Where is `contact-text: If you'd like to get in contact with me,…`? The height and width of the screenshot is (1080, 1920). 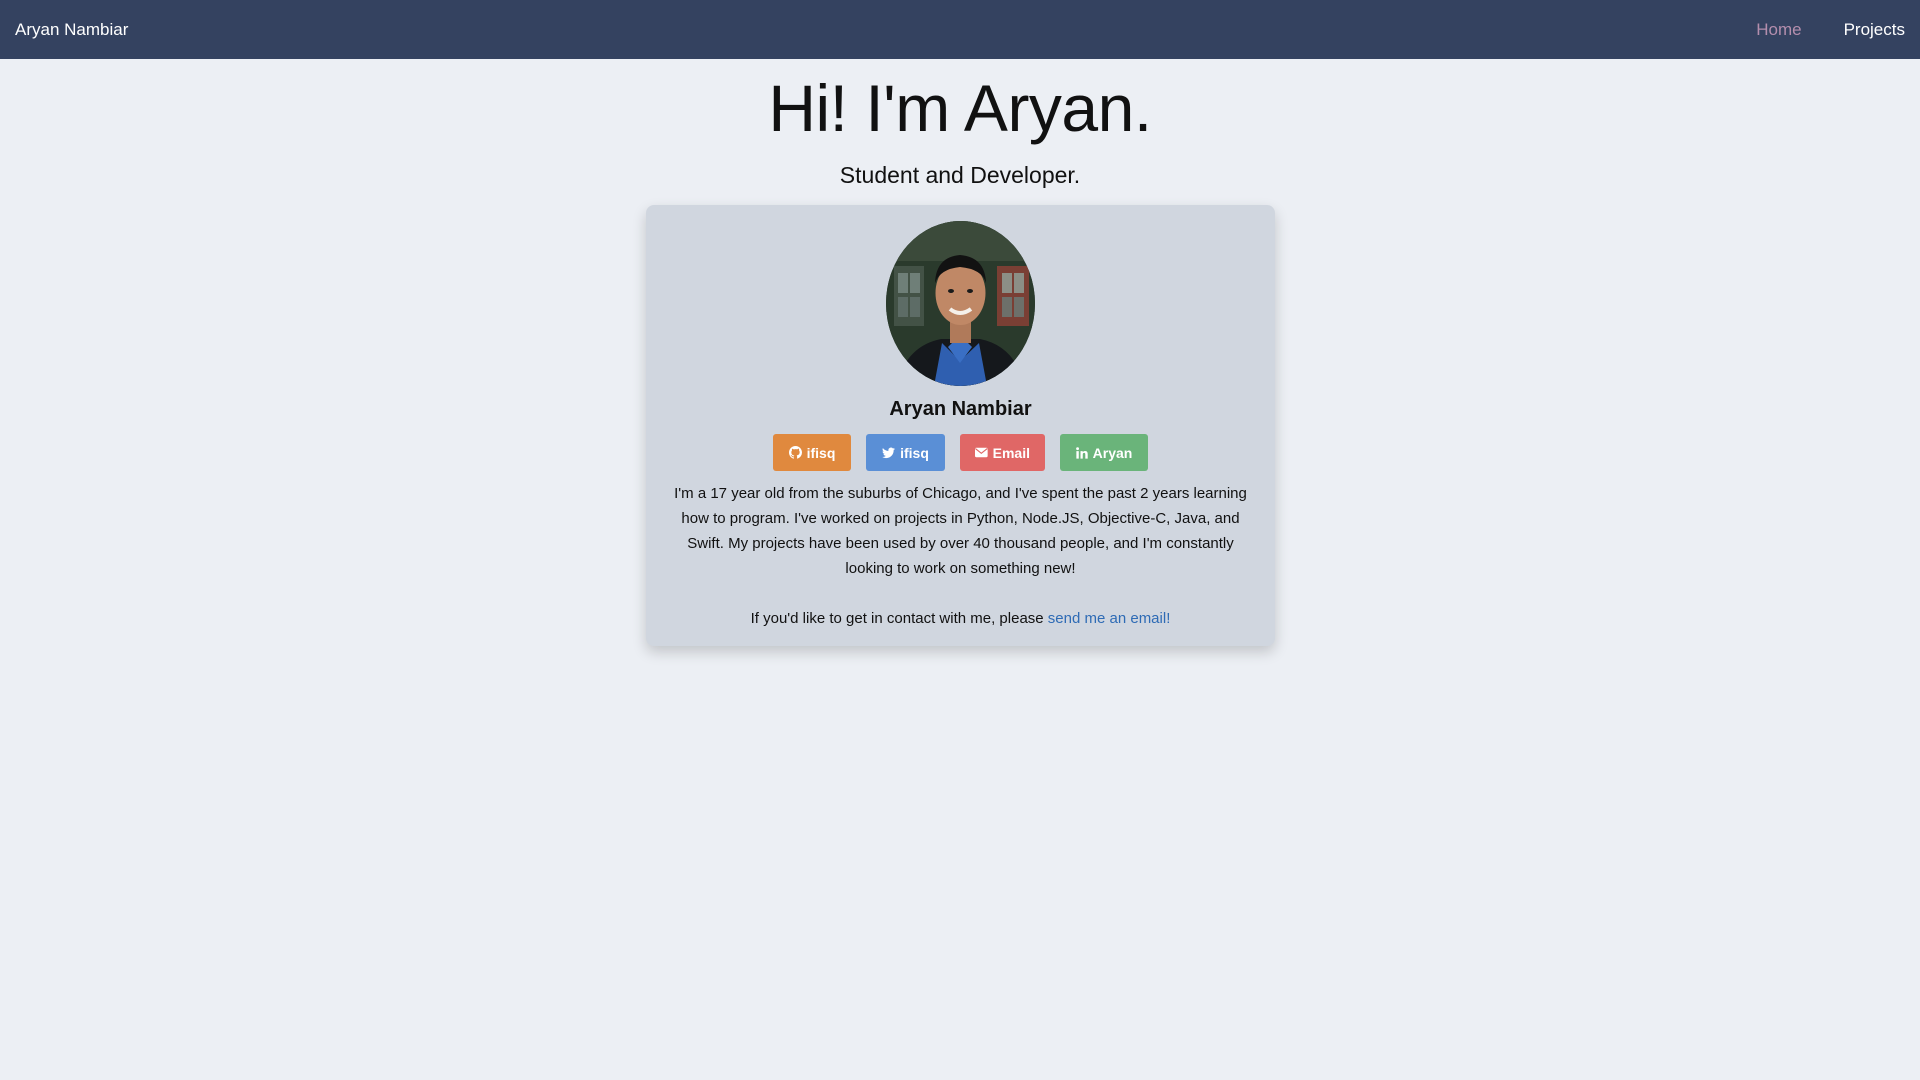 contact-text: If you'd like to get in contact with me,… is located at coordinates (960, 618).